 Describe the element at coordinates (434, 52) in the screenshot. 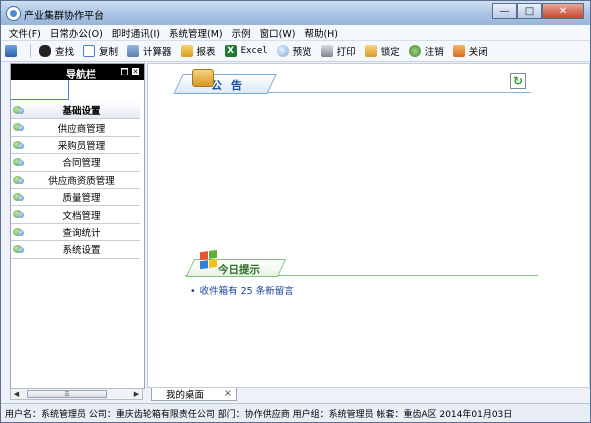

I see `logout-label: 注销` at that location.